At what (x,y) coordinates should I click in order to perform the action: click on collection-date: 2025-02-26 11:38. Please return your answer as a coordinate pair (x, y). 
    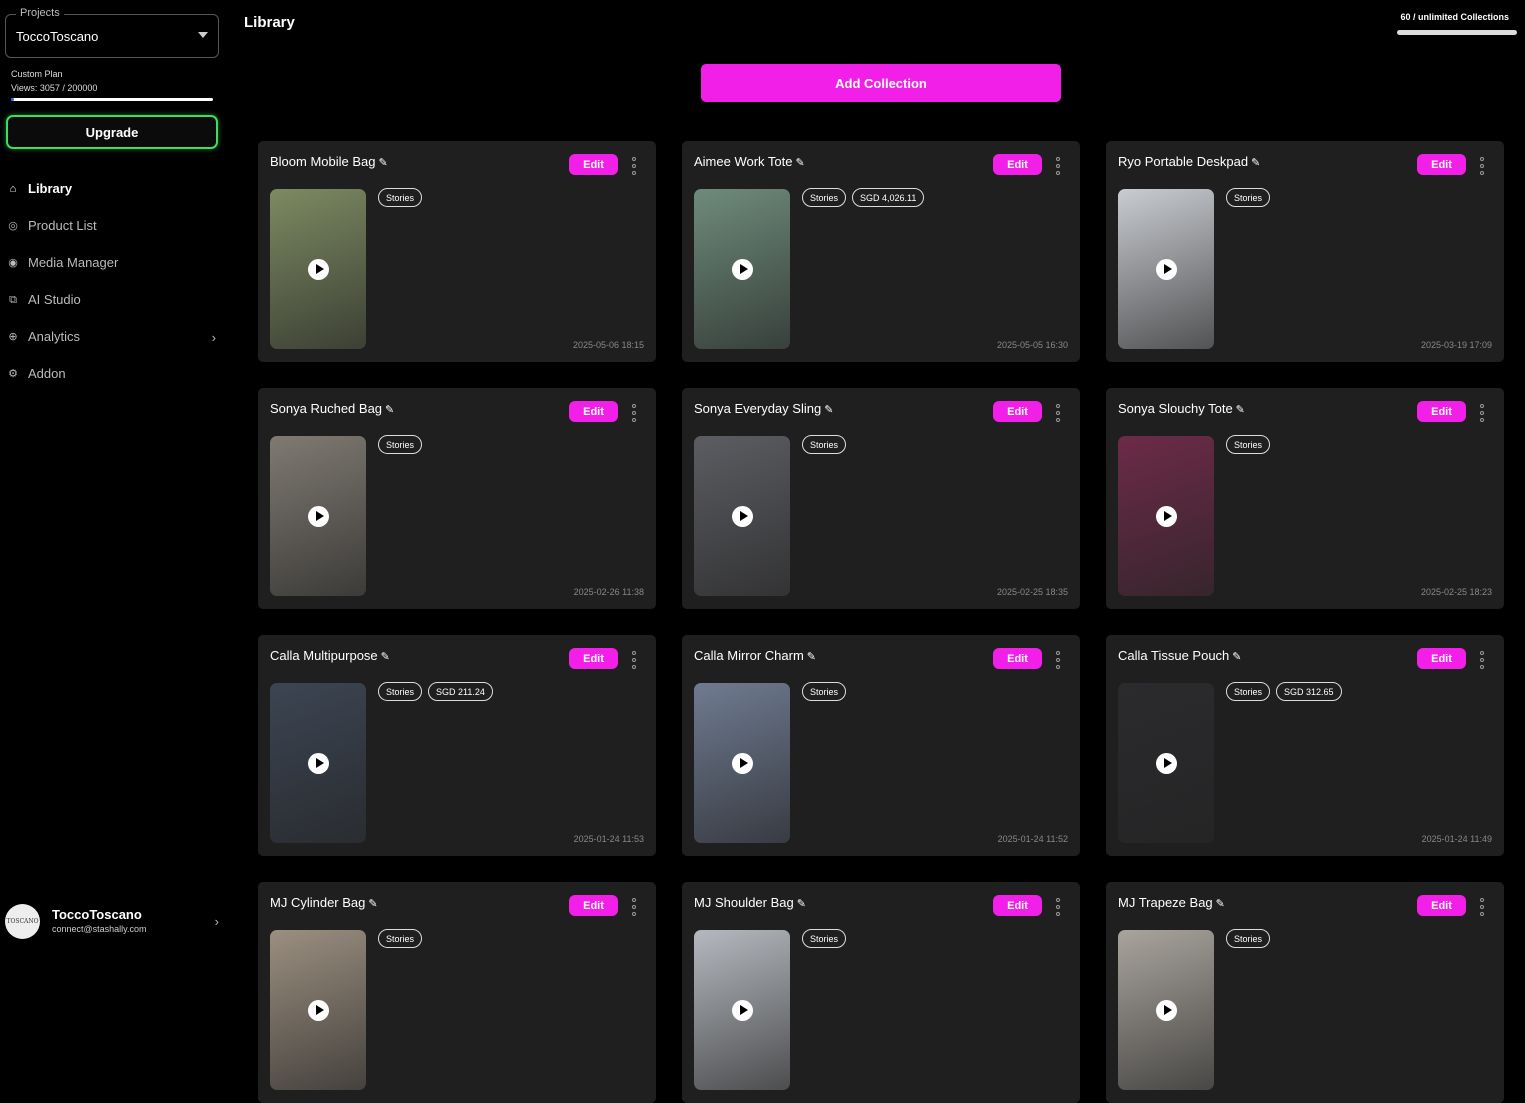
    Looking at the image, I should click on (608, 592).